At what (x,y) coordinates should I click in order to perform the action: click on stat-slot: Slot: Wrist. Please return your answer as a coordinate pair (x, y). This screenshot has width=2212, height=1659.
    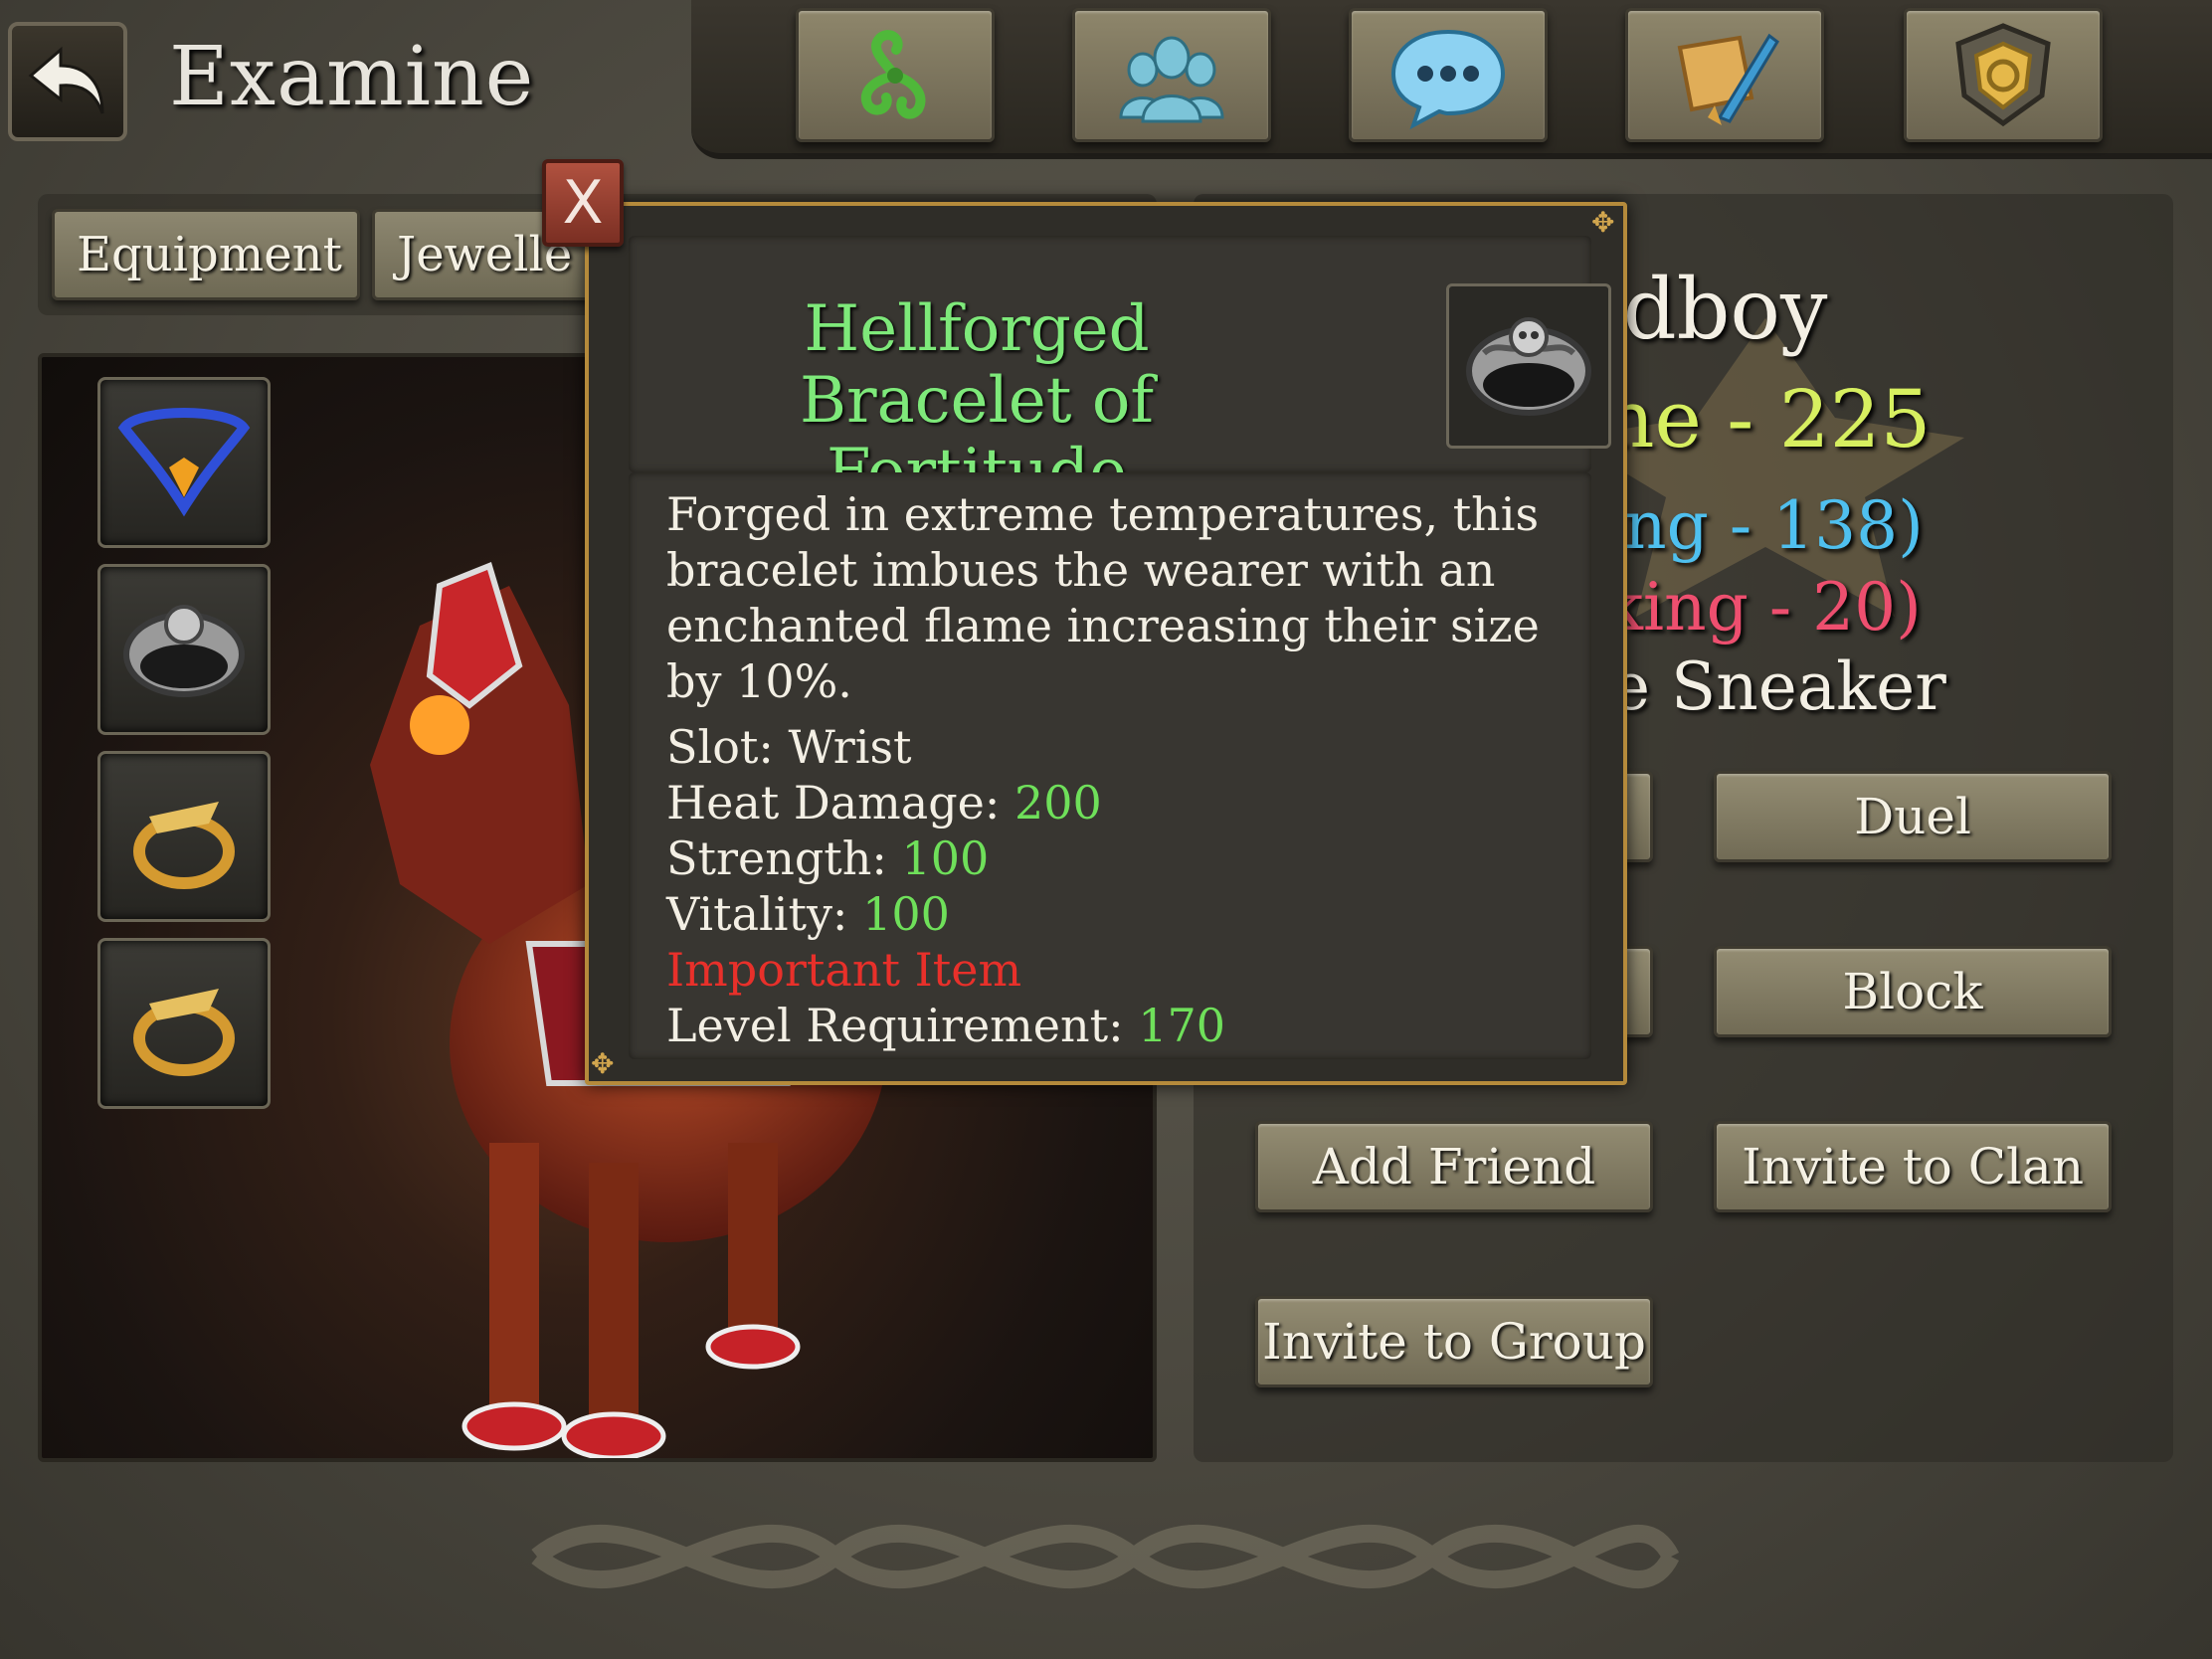
    Looking at the image, I should click on (789, 747).